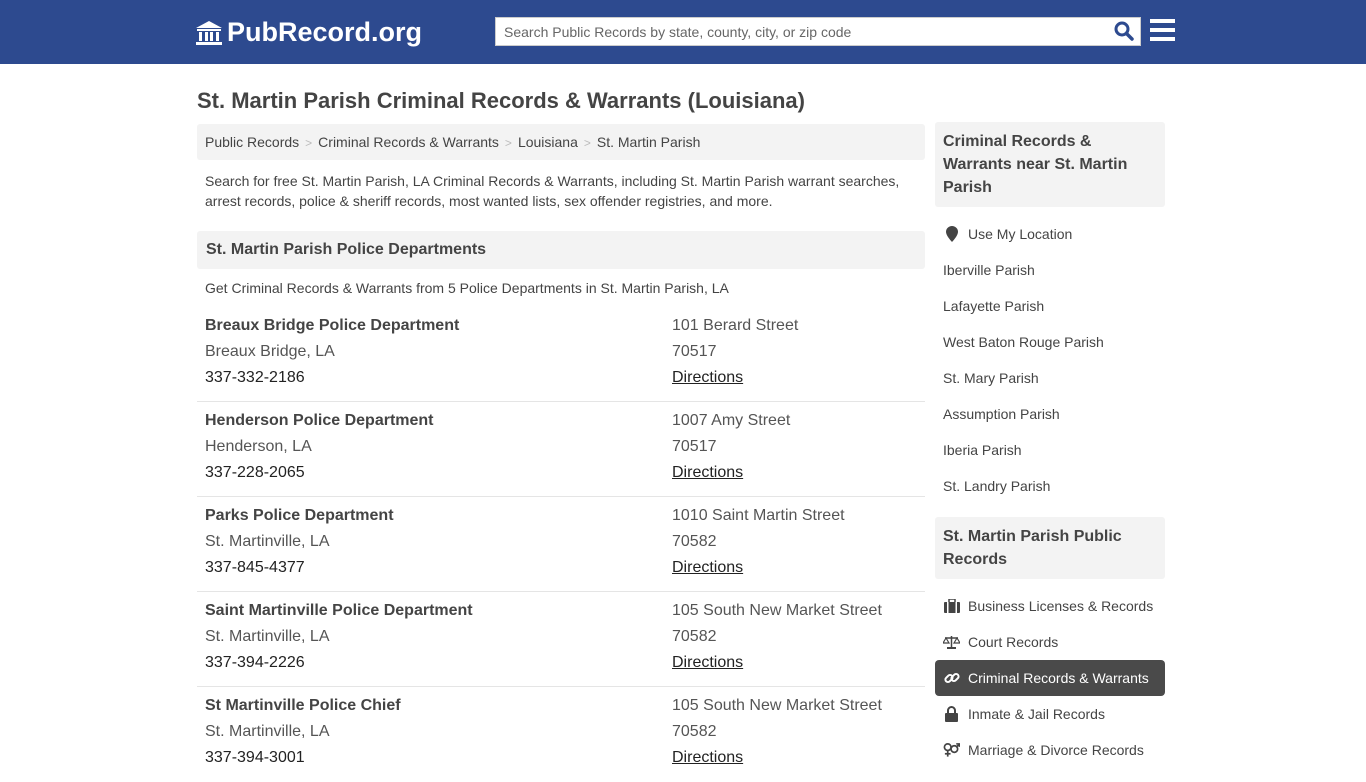 This screenshot has width=1366, height=782. What do you see at coordinates (951, 234) in the screenshot?
I see `map-marker-icon` at bounding box center [951, 234].